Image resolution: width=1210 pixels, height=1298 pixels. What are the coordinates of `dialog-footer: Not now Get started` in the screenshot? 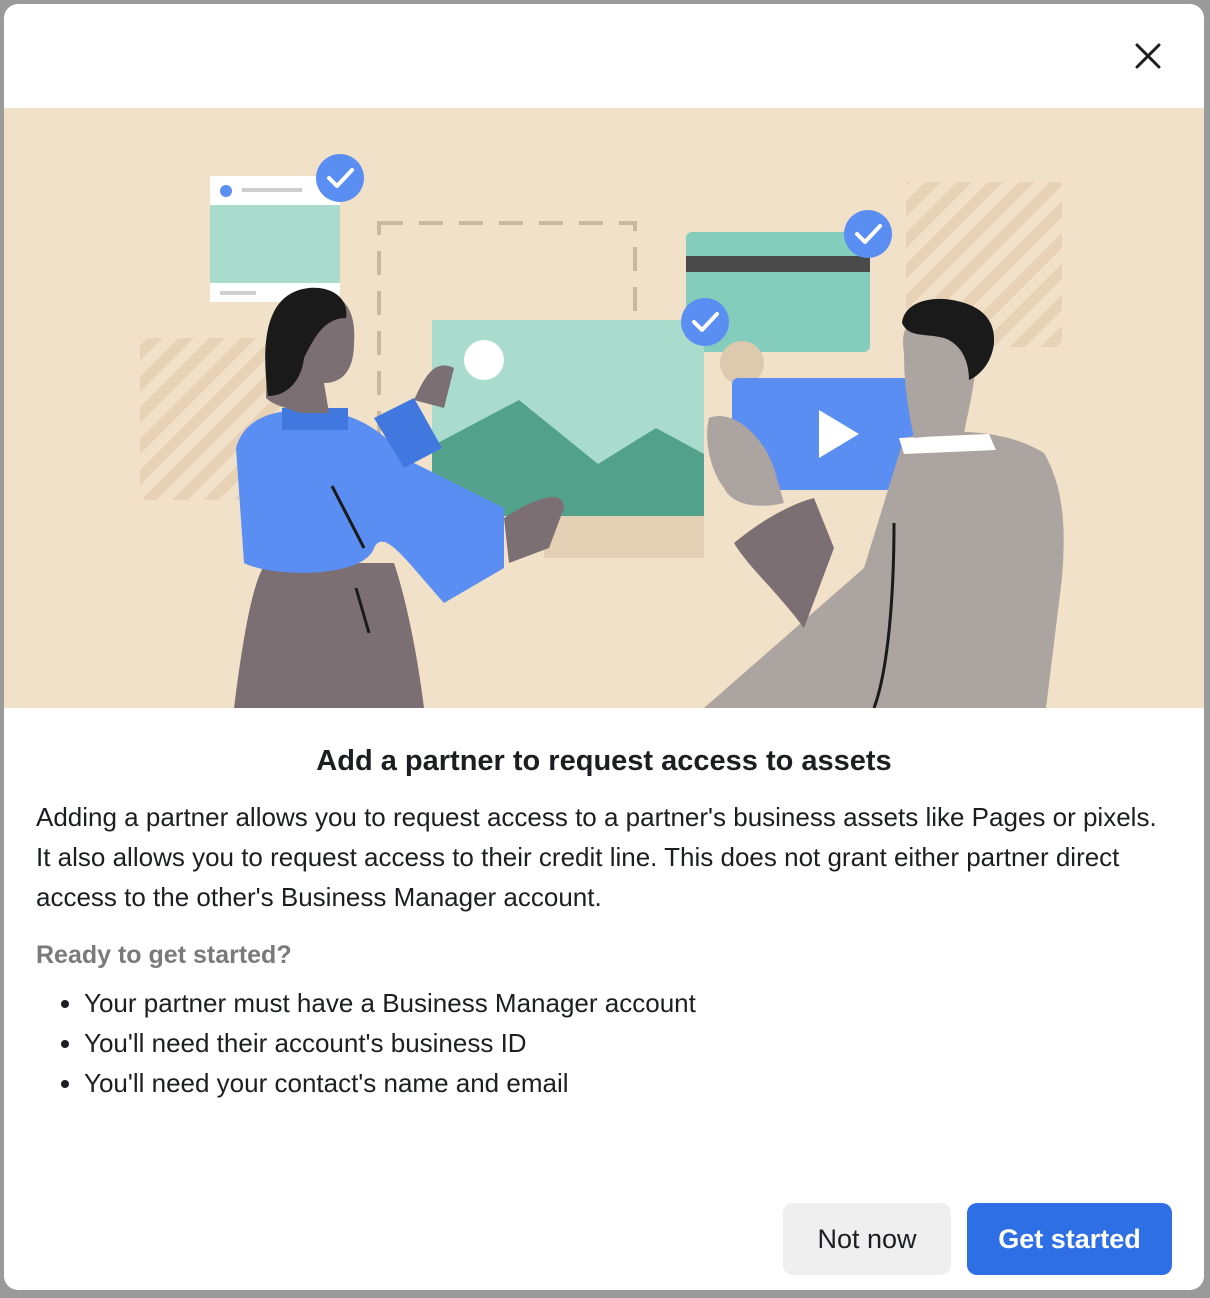 It's located at (977, 1239).